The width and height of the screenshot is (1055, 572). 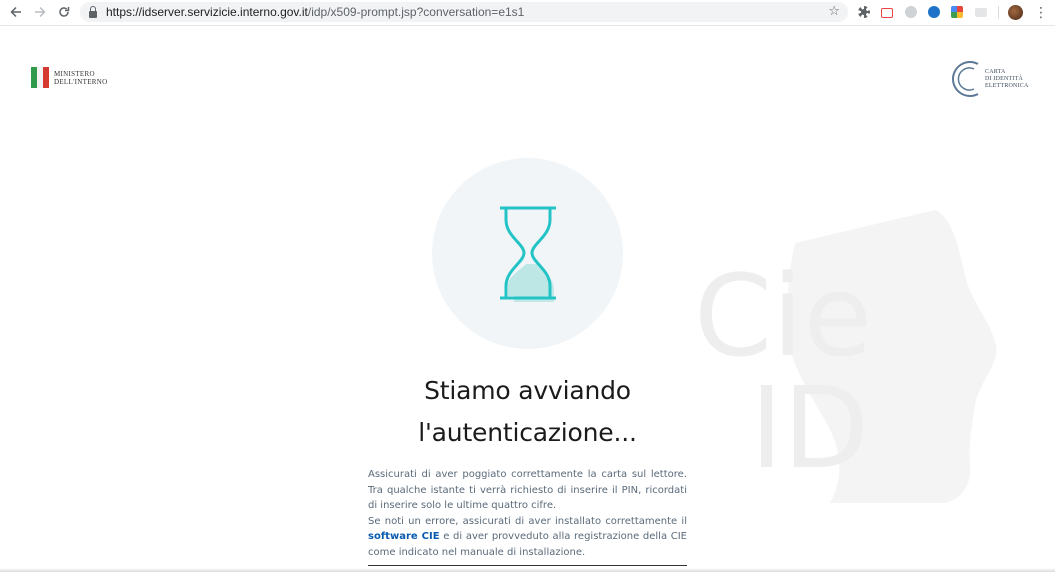 I want to click on hourglass-icon, so click(x=528, y=254).